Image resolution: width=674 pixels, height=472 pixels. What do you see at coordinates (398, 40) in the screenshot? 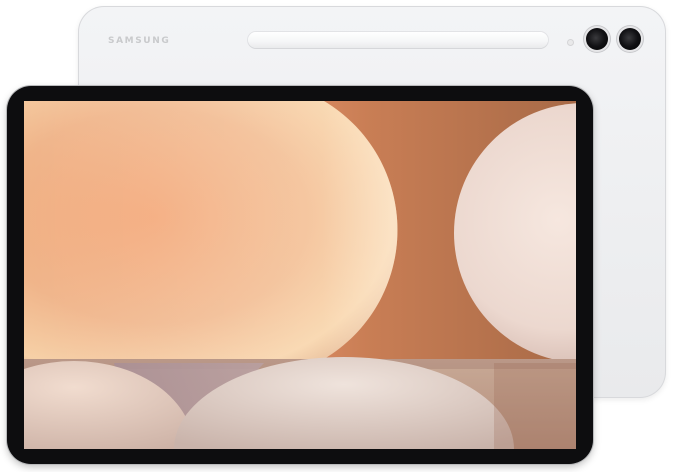
I see `s-pen-magnetic-strip` at bounding box center [398, 40].